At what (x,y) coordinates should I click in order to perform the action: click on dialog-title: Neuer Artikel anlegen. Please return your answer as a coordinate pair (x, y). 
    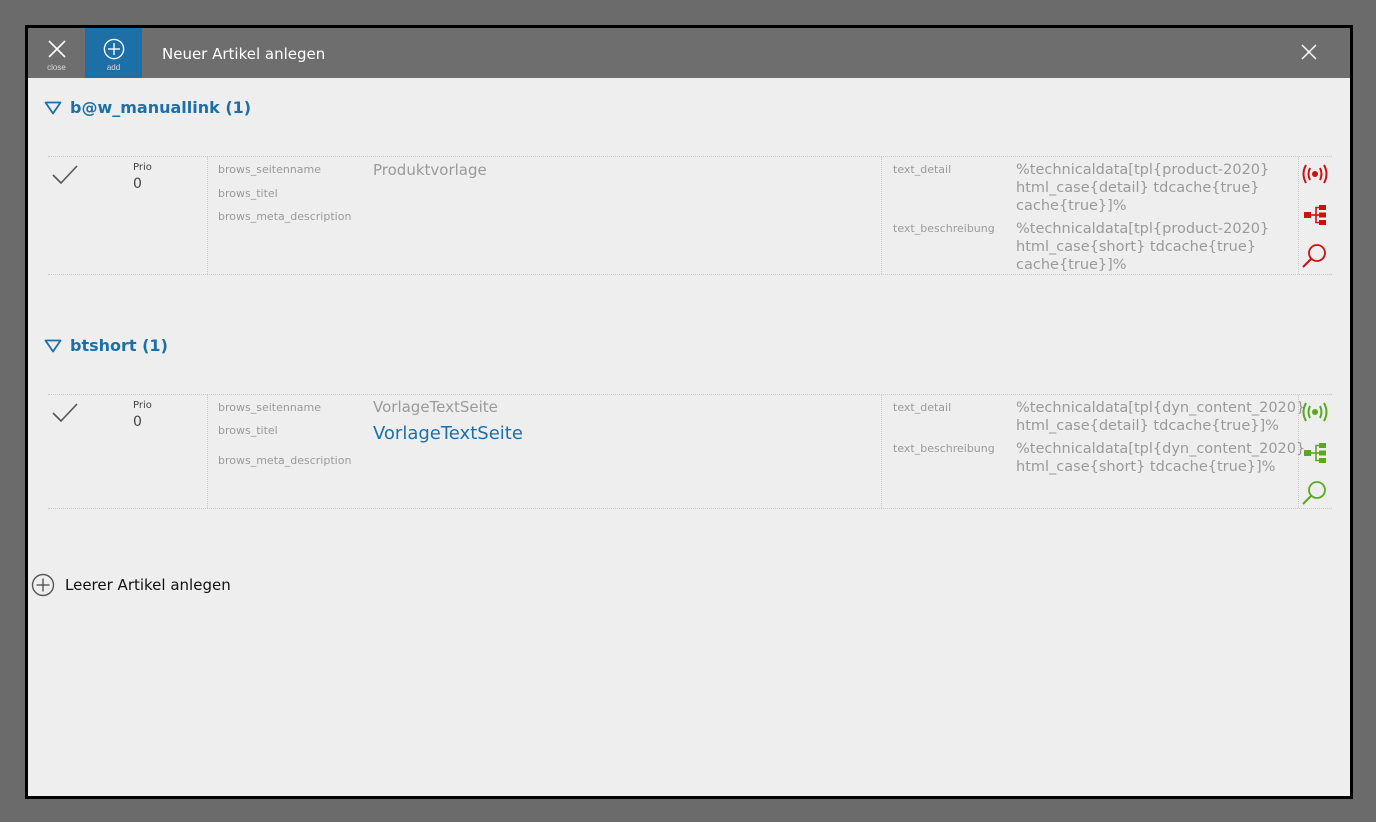
    Looking at the image, I should click on (244, 54).